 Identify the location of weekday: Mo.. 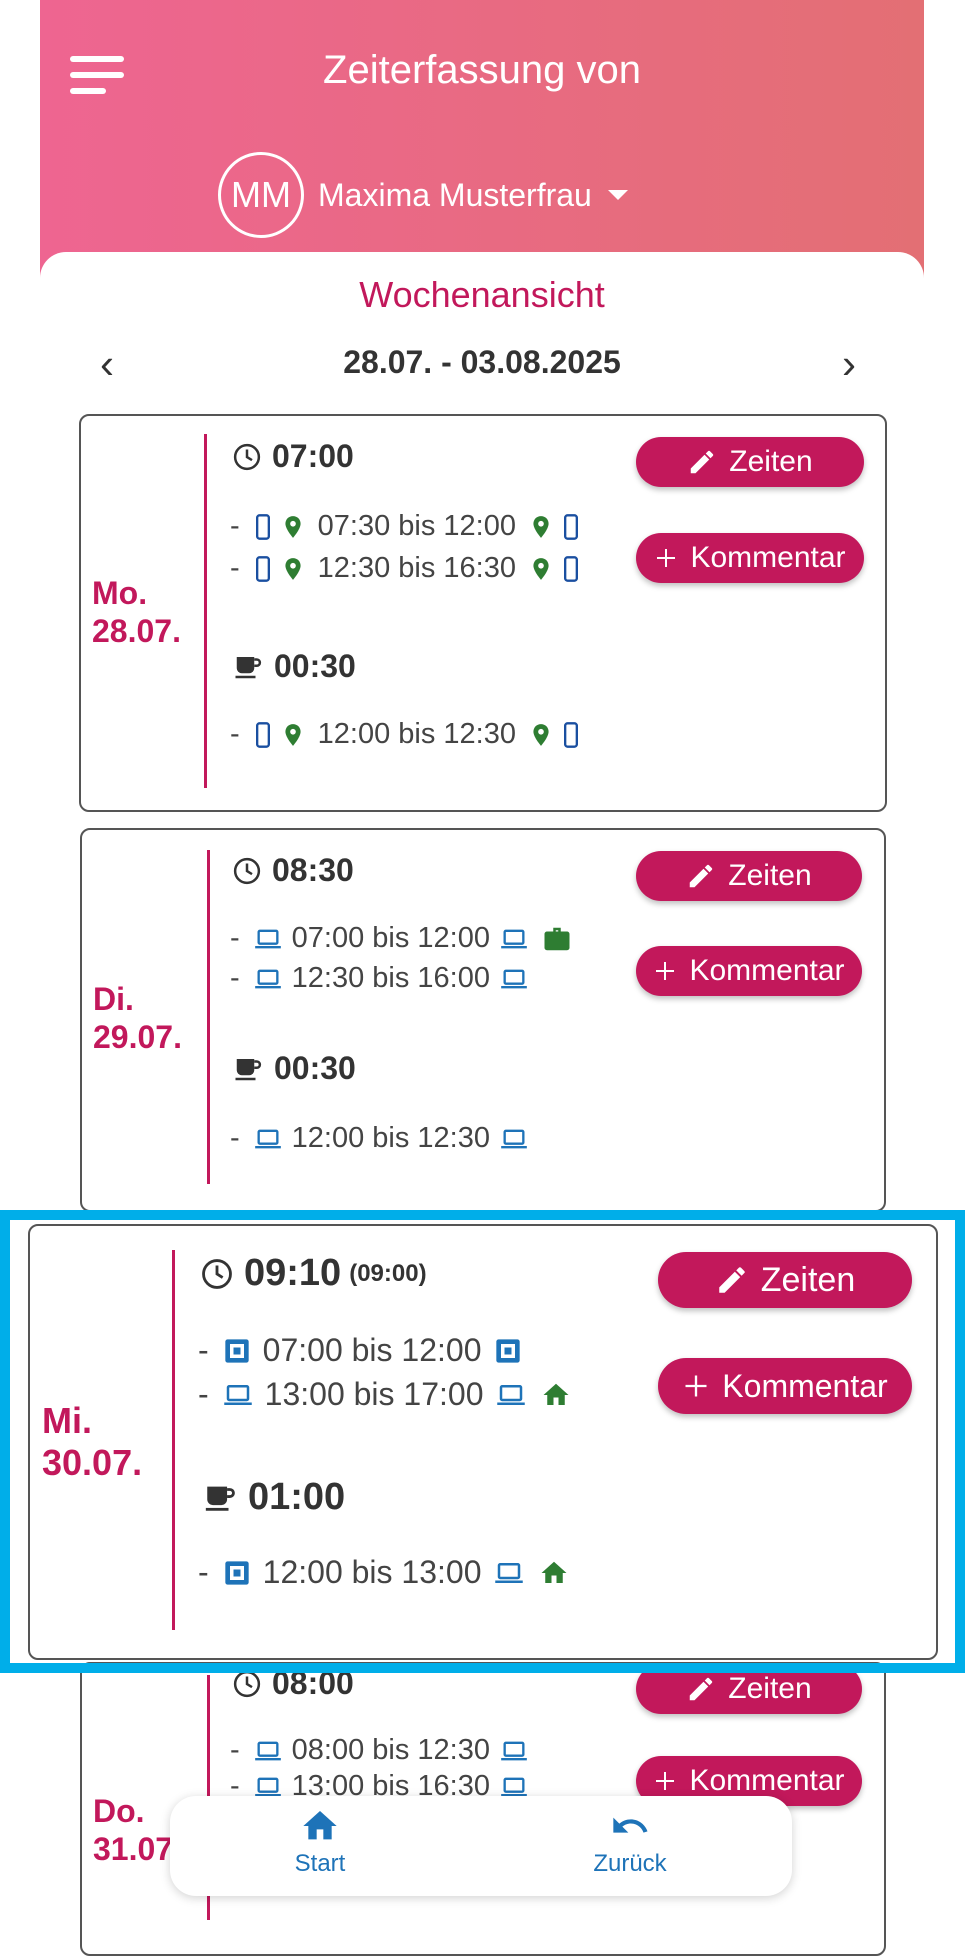
(120, 593).